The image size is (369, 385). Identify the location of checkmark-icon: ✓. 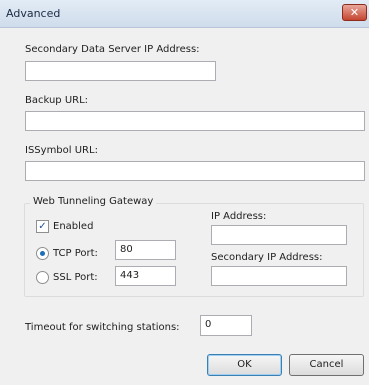
(42, 226).